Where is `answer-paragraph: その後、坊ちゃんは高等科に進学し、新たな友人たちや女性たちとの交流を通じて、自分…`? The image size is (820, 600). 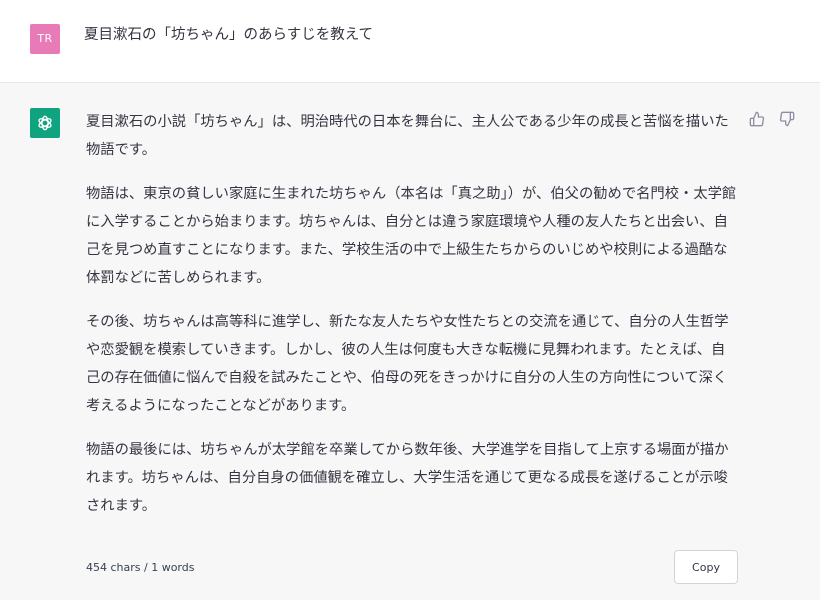
answer-paragraph: その後、坊ちゃんは高等科に進学し、新たな友人たちや女性たちとの交流を通じて、自分… is located at coordinates (407, 364).